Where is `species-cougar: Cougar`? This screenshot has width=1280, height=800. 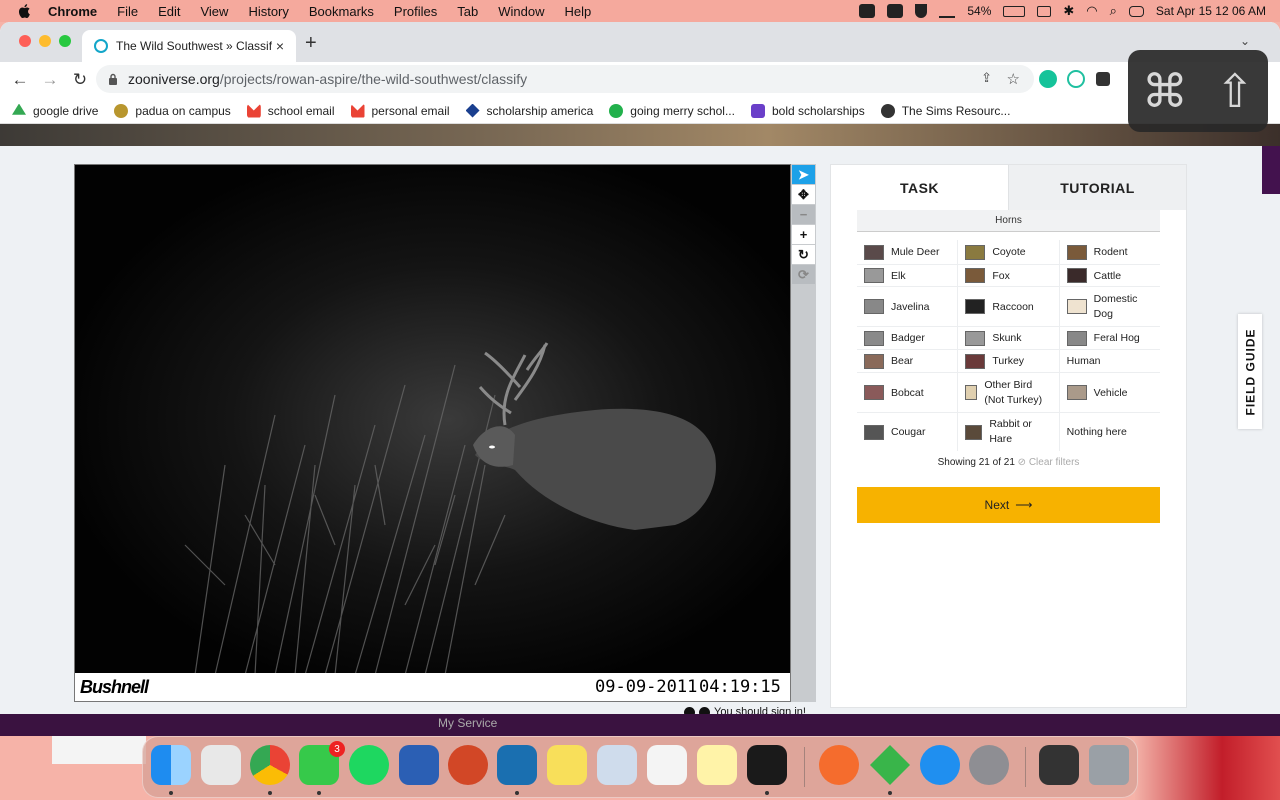
species-cougar: Cougar is located at coordinates (908, 432).